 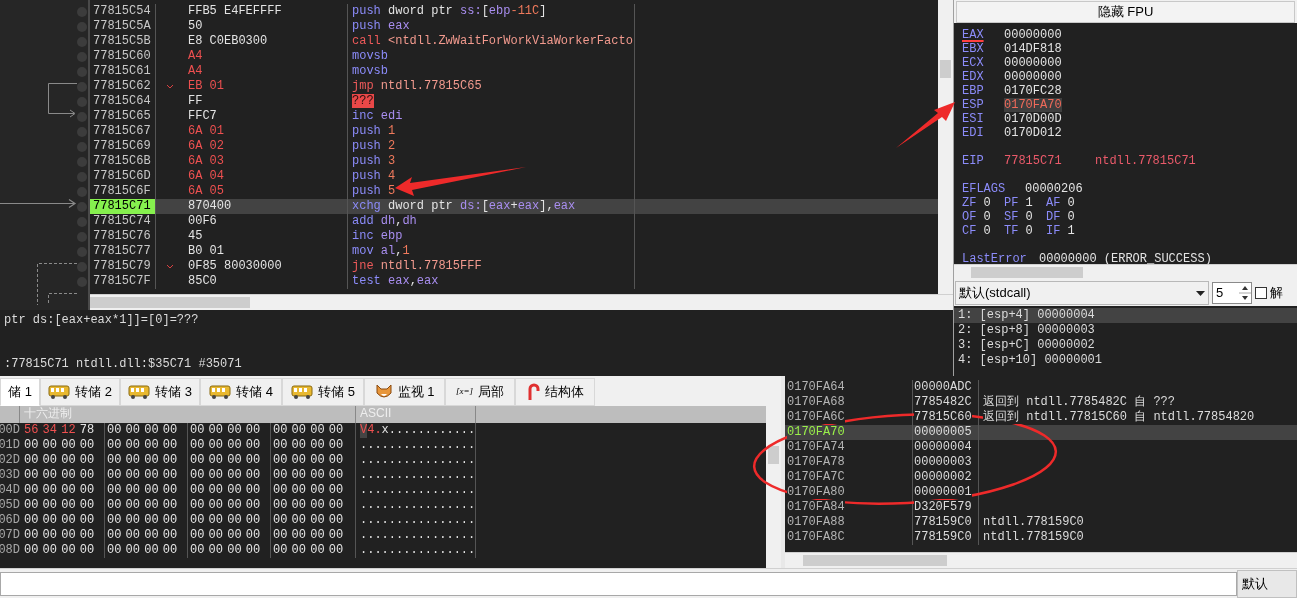 I want to click on flag-name: IF, so click(x=1053, y=230).